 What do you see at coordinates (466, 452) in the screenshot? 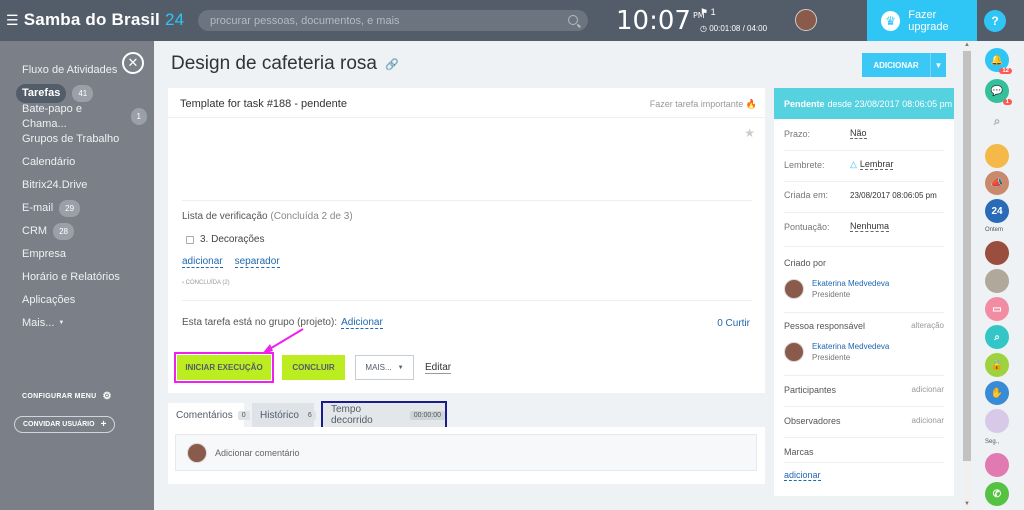
I see `comment-input: Adicionar comentário` at bounding box center [466, 452].